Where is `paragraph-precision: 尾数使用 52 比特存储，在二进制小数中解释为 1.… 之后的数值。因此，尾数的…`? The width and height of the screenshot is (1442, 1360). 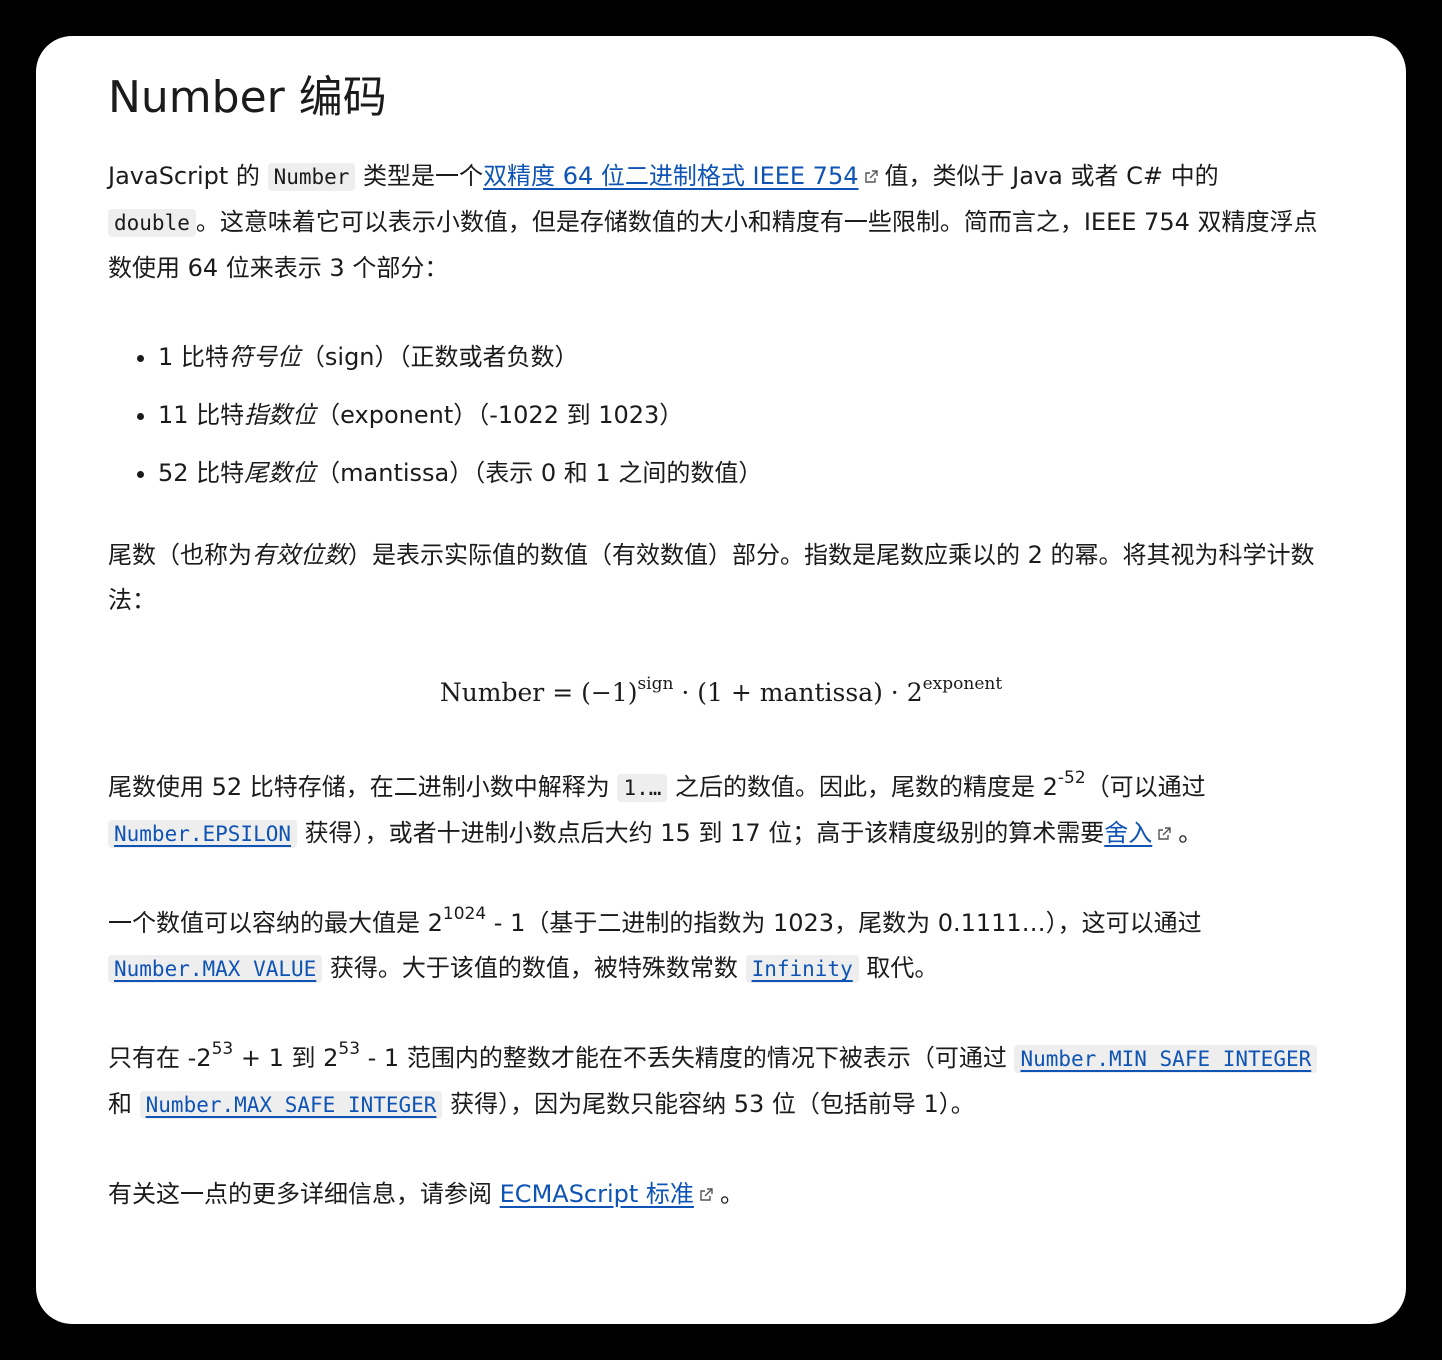
paragraph-precision: 尾数使用 52 比特存储，在二进制小数中解释为 1.… 之后的数值。因此，尾数的… is located at coordinates (657, 808).